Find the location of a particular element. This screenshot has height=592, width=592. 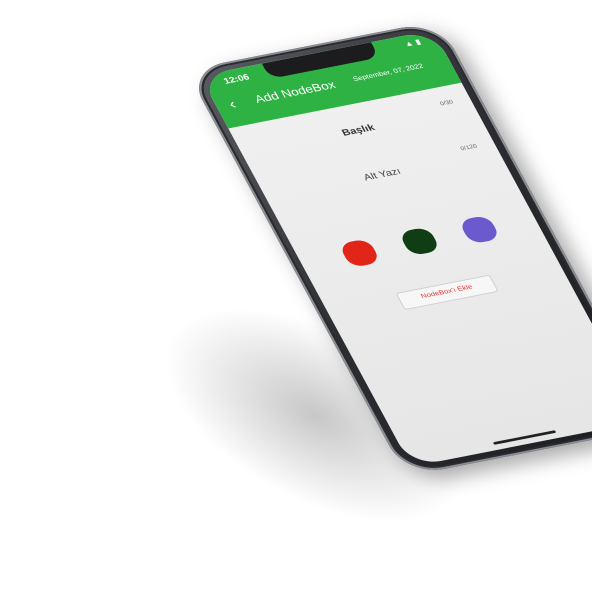

color-swatch-red is located at coordinates (360, 253).